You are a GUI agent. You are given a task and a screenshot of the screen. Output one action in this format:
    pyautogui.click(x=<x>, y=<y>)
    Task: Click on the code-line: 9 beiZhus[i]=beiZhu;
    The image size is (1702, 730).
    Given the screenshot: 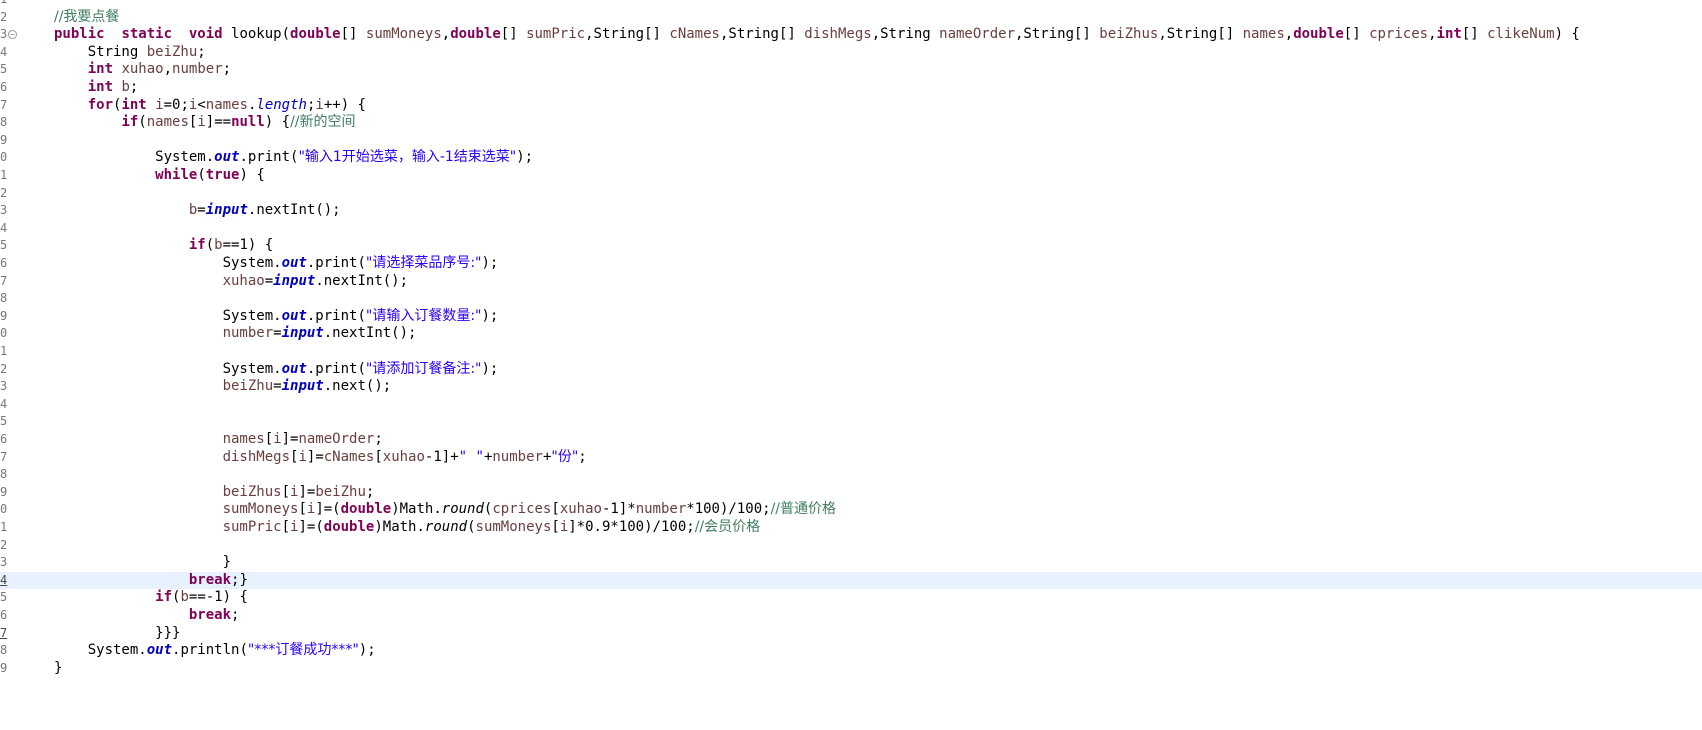 What is the action you would take?
    pyautogui.click(x=851, y=493)
    